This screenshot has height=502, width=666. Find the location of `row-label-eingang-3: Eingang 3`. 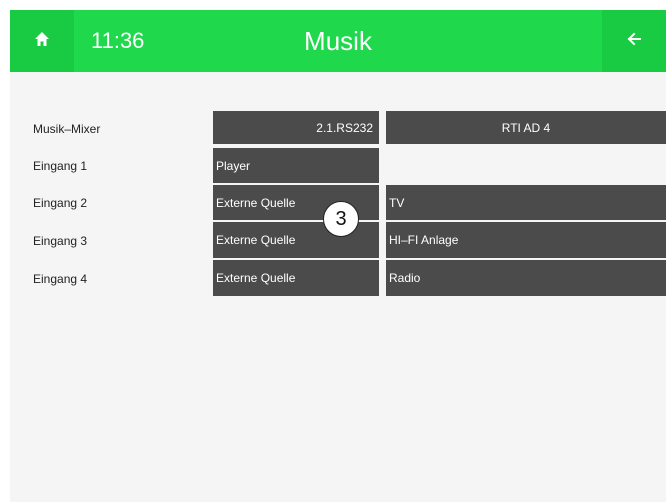

row-label-eingang-3: Eingang 3 is located at coordinates (60, 241).